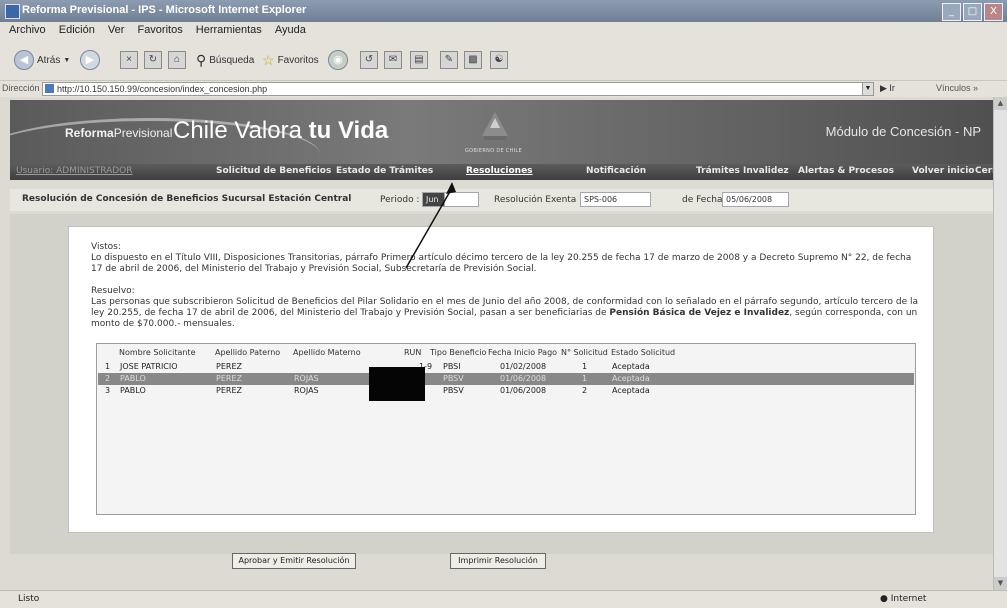 This screenshot has width=1007, height=608. I want to click on media-button: ◉, so click(338, 60).